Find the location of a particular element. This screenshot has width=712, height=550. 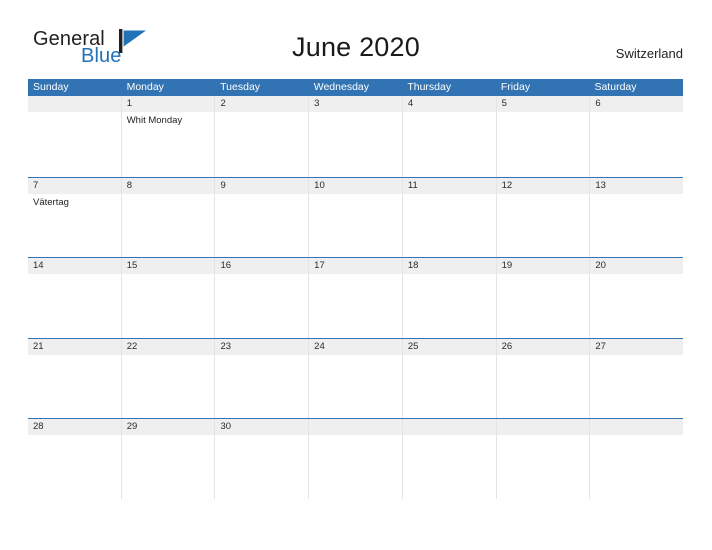

calendar-day-cell: 1 Whit Monday is located at coordinates (167, 136).